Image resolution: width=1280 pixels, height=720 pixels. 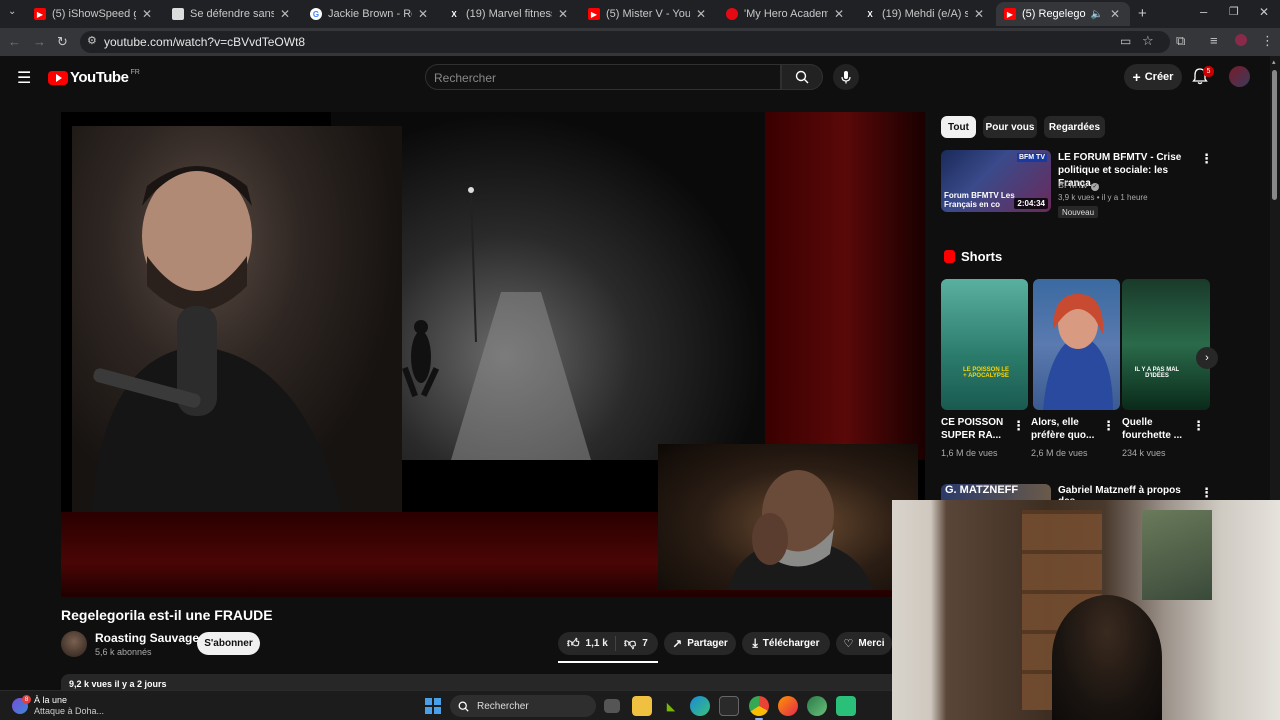 What do you see at coordinates (608, 662) in the screenshot?
I see `like-ratio-bar` at bounding box center [608, 662].